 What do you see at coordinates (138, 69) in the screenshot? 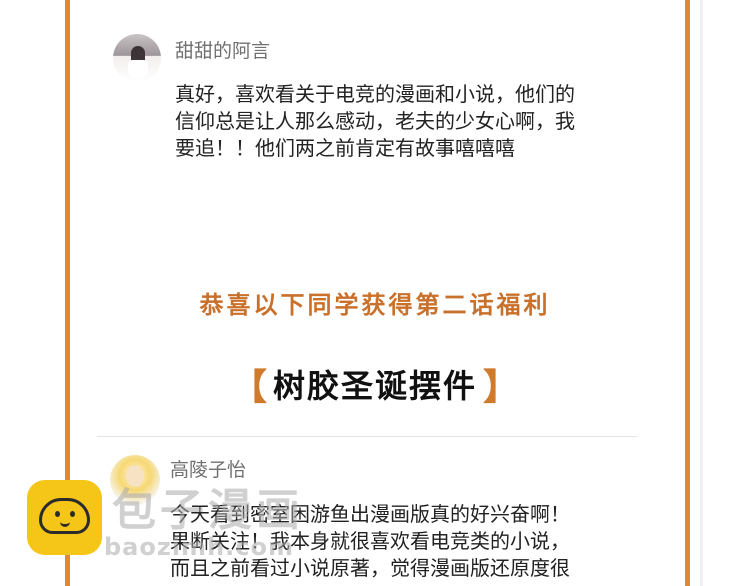
I see `avatar-dress` at bounding box center [138, 69].